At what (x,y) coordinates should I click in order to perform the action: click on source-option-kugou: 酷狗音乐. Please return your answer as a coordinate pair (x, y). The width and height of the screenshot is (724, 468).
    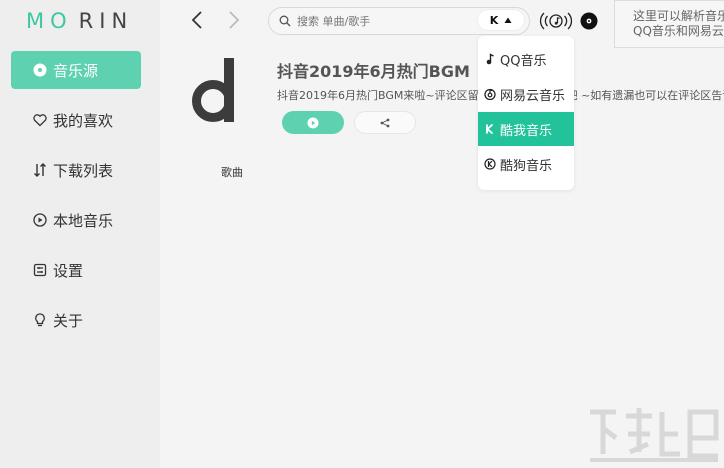
    Looking at the image, I should click on (526, 164).